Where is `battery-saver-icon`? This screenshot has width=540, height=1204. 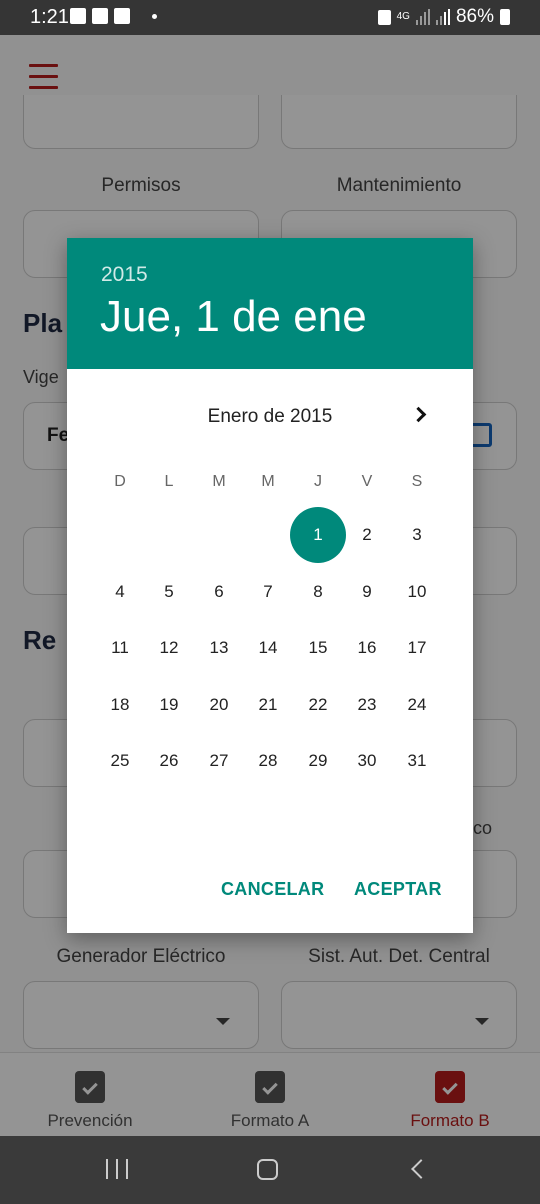
battery-saver-icon is located at coordinates (384, 17).